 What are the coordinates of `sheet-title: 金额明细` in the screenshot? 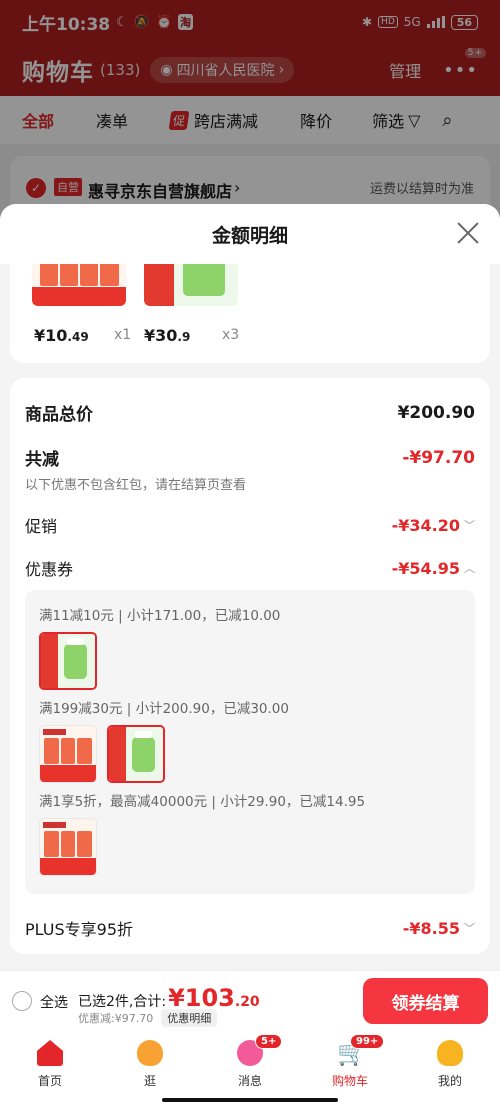 It's located at (249, 235).